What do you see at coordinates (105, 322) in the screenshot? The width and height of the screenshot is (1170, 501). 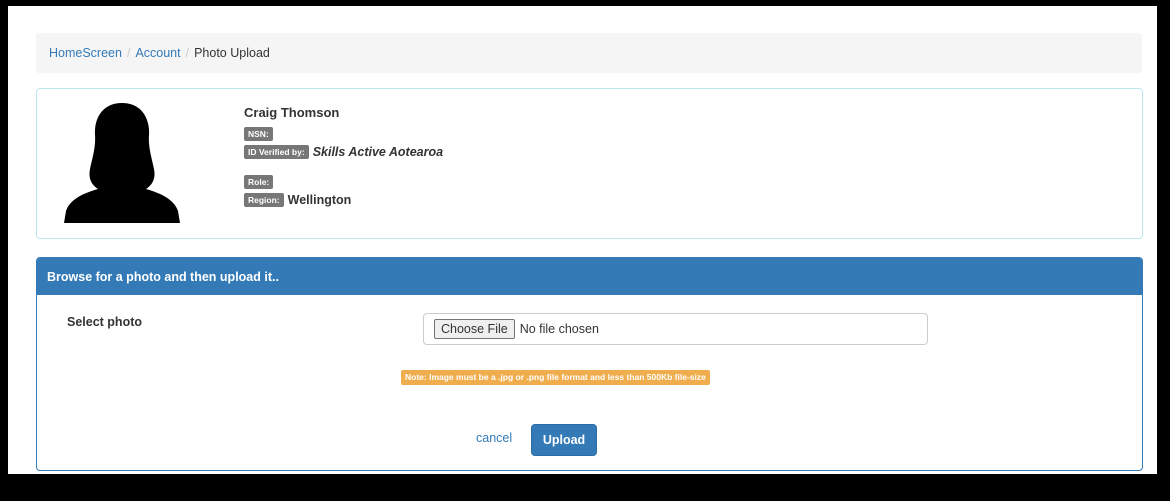 I see `select-photo-label: Select photo` at bounding box center [105, 322].